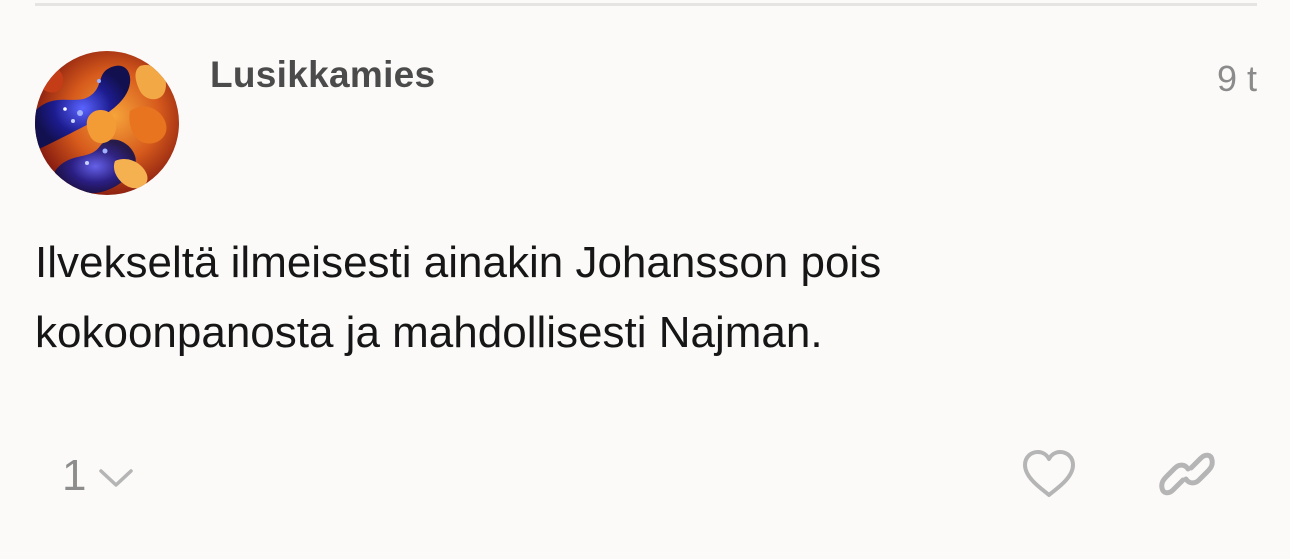 The width and height of the screenshot is (1290, 559). I want to click on link-icon, so click(1187, 476).